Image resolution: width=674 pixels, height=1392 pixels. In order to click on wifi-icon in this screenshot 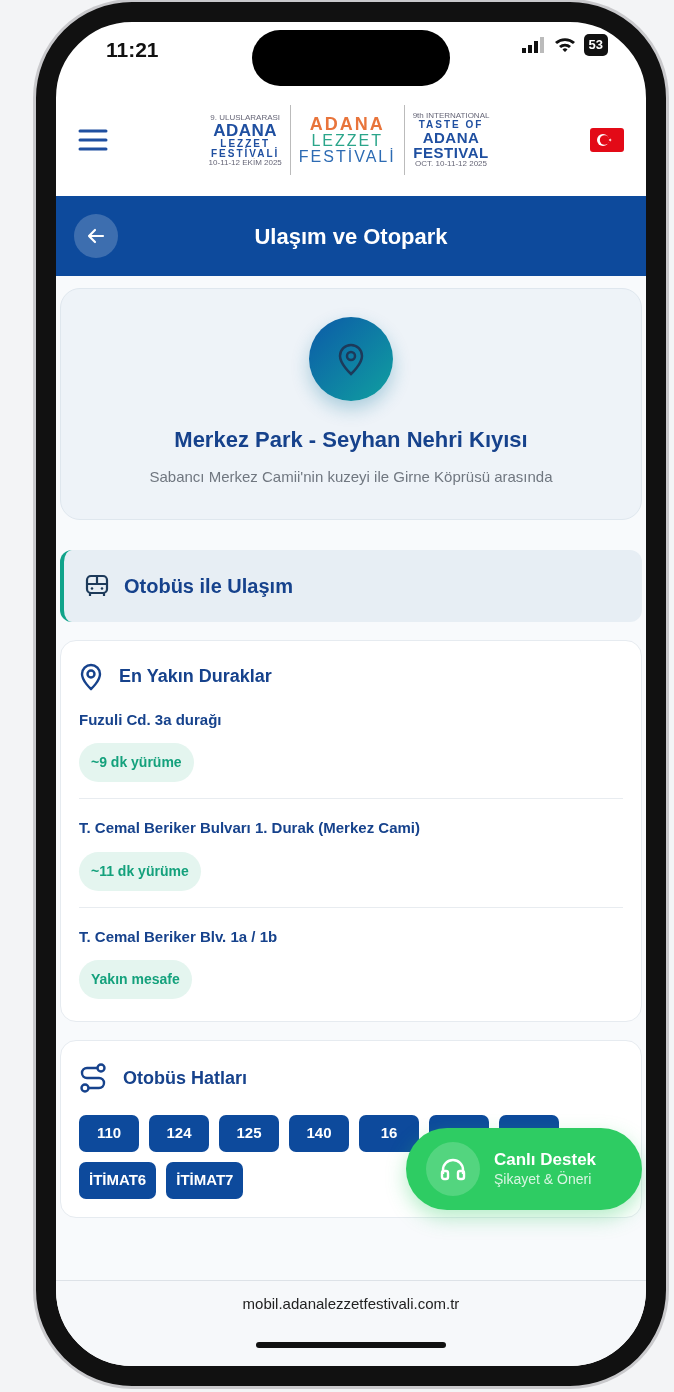, I will do `click(564, 44)`.